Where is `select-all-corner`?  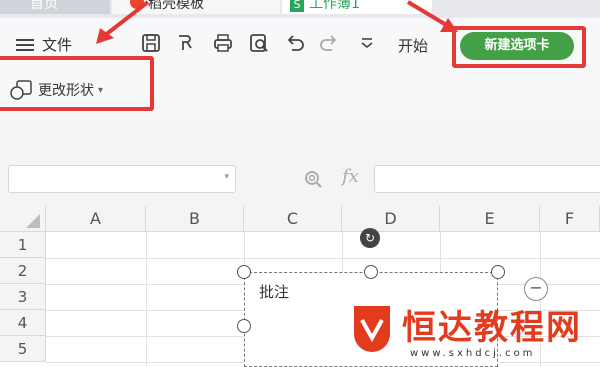
select-all-corner is located at coordinates (23, 219).